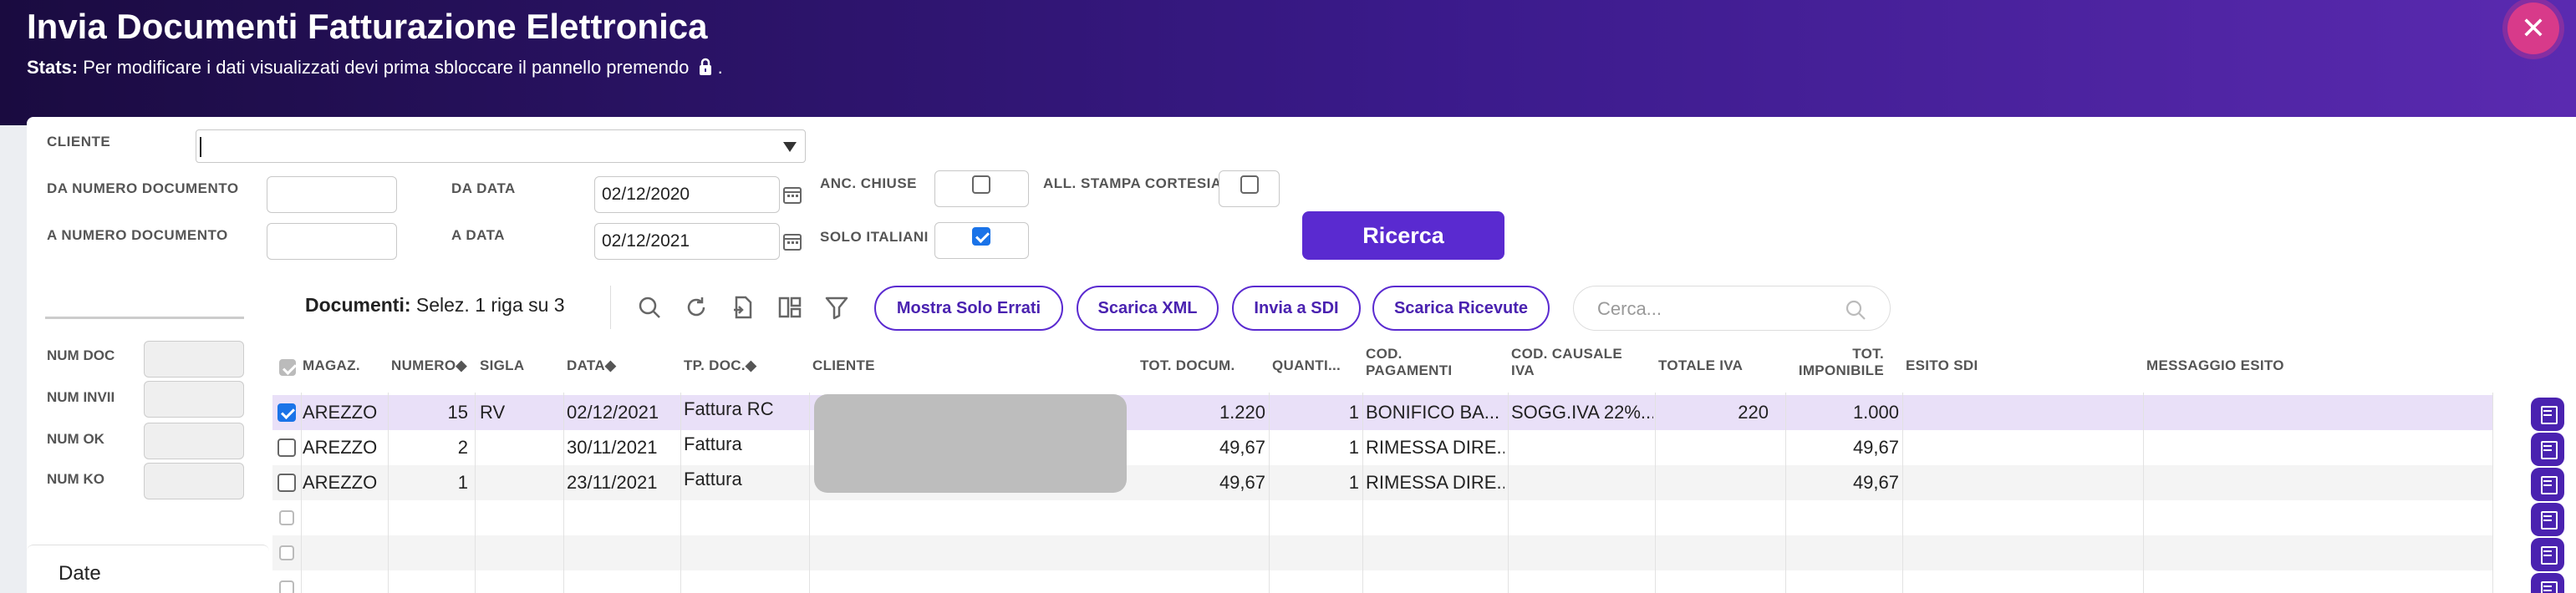 The width and height of the screenshot is (2576, 593). Describe the element at coordinates (200, 147) in the screenshot. I see `text-cursor` at that location.